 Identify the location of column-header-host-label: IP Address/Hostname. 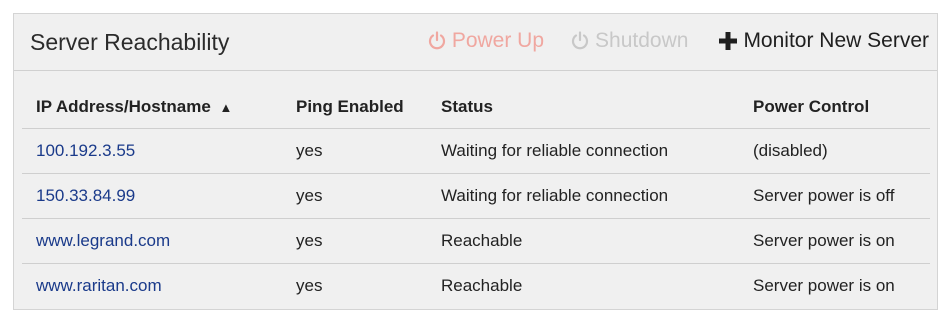
(123, 106).